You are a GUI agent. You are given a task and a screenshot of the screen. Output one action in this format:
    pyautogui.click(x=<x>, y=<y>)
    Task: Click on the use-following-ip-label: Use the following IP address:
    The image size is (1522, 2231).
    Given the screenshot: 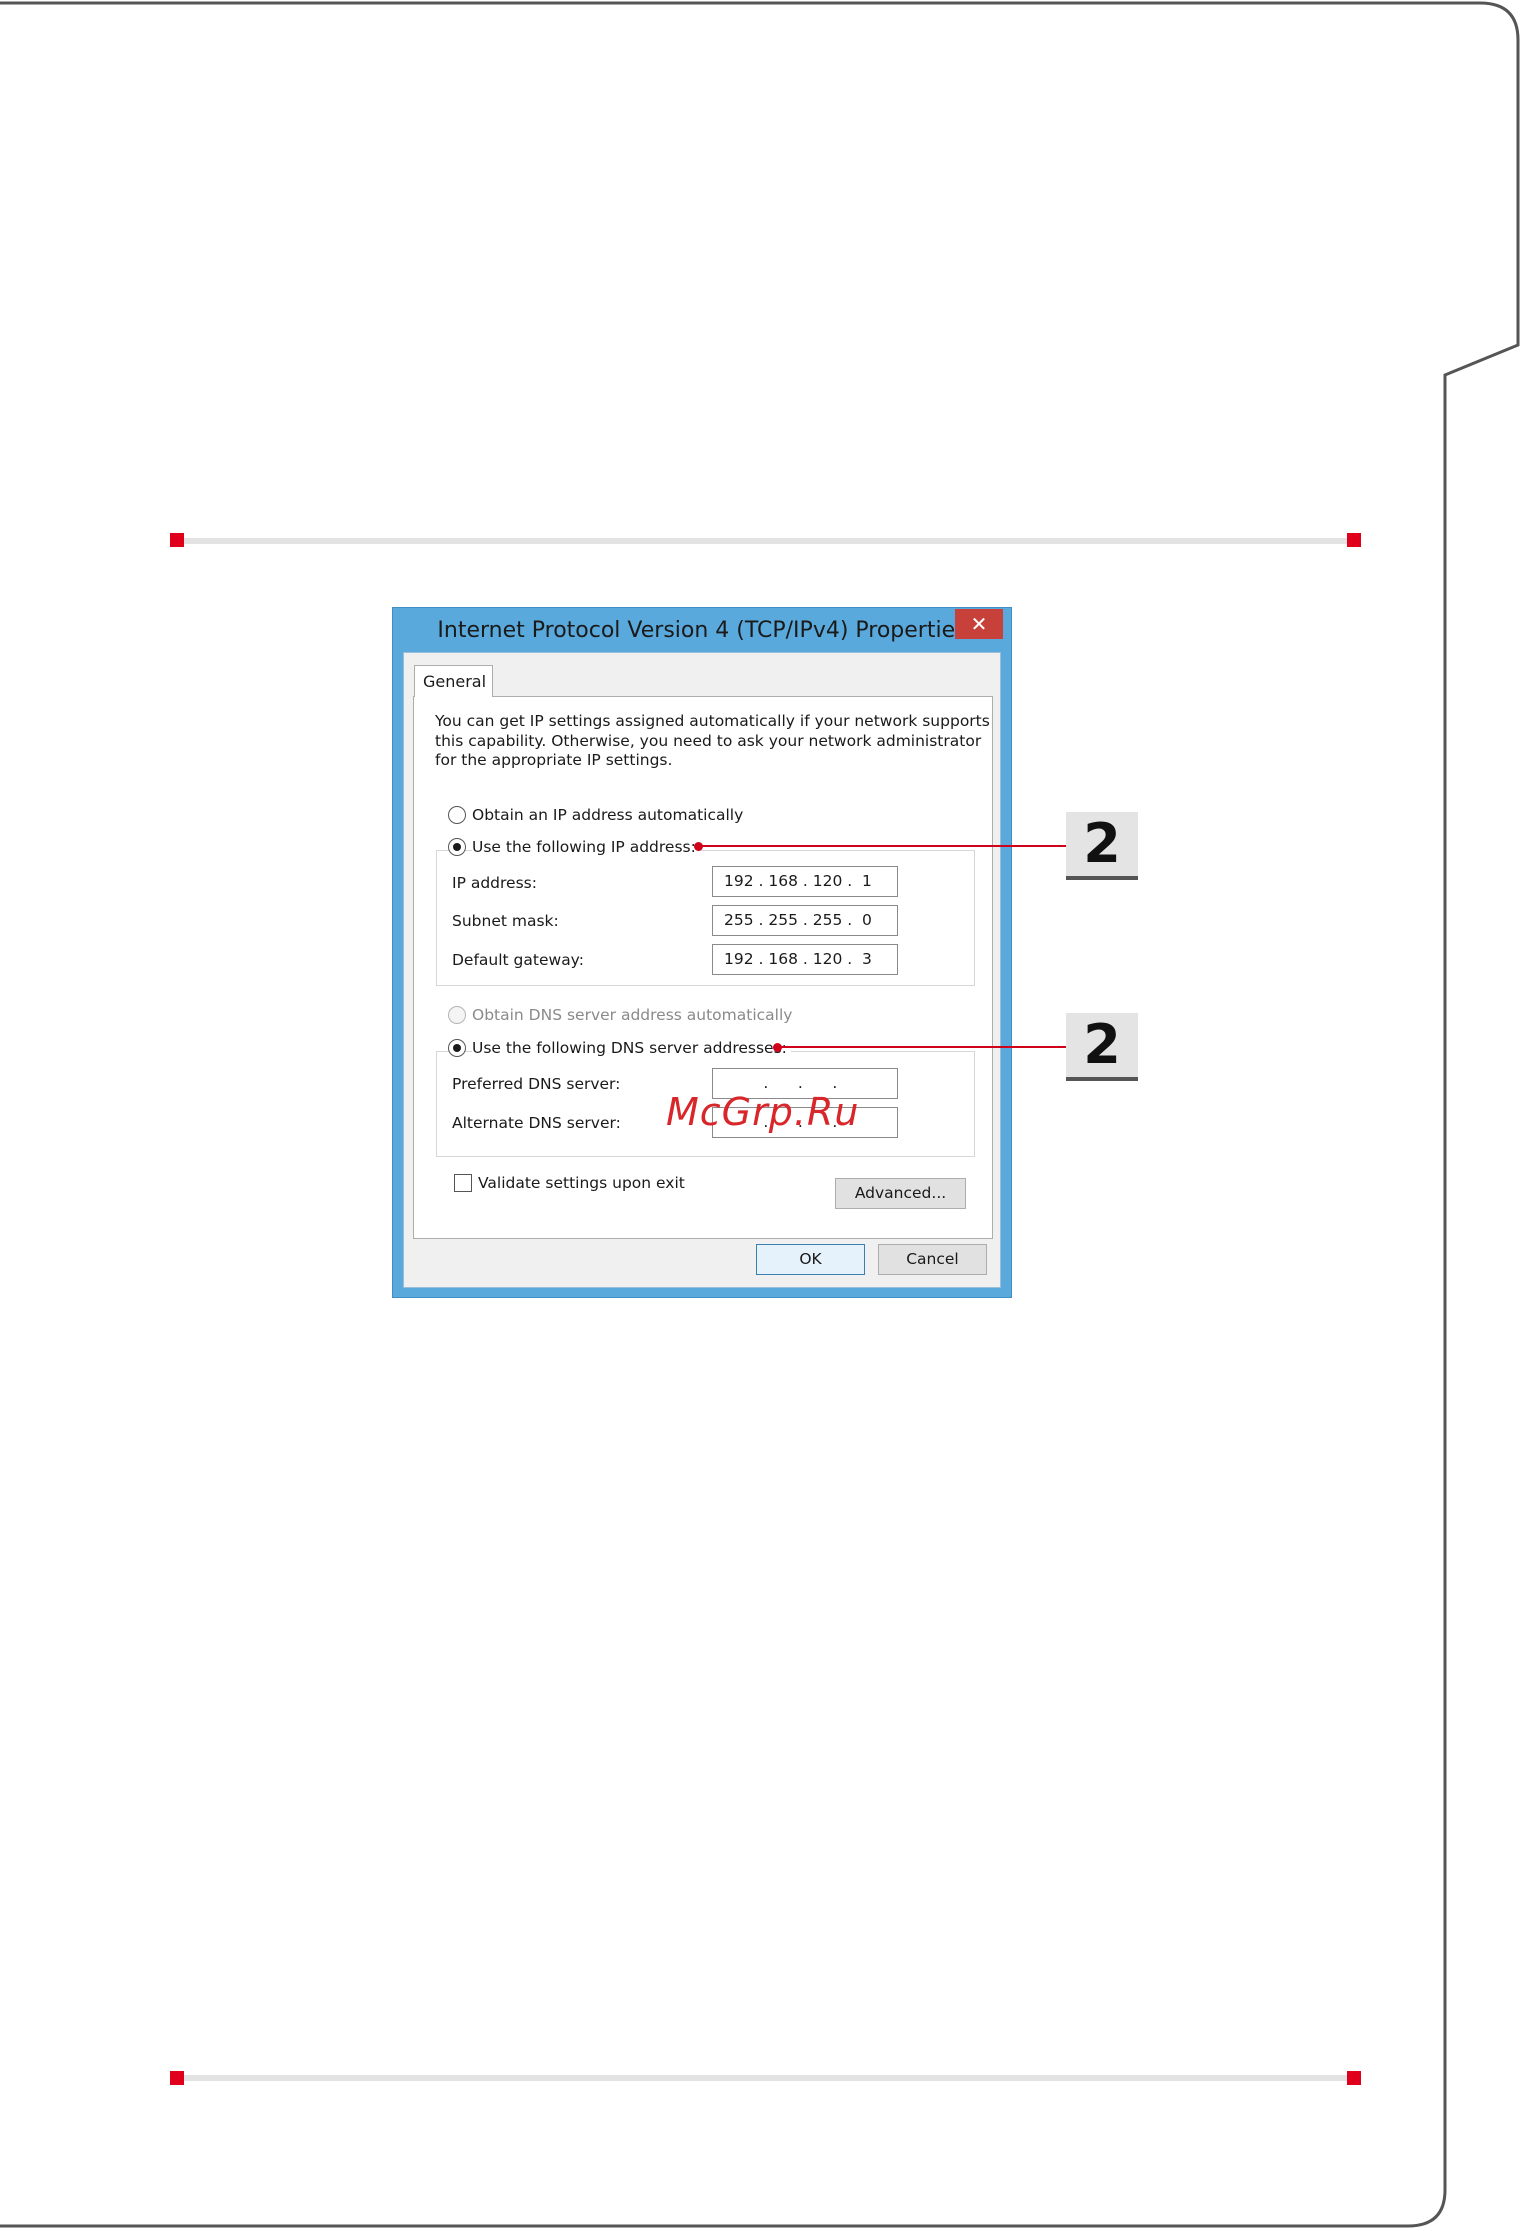 What is the action you would take?
    pyautogui.click(x=586, y=847)
    